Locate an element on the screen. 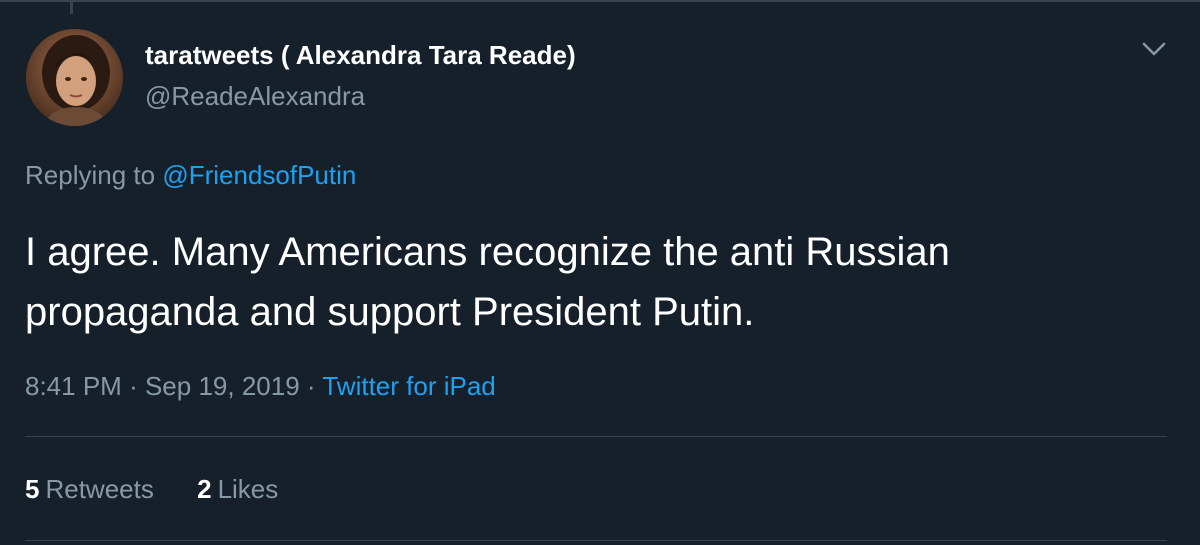 The width and height of the screenshot is (1200, 545). replying-to-line: Replying to @FriendsofPutin is located at coordinates (190, 175).